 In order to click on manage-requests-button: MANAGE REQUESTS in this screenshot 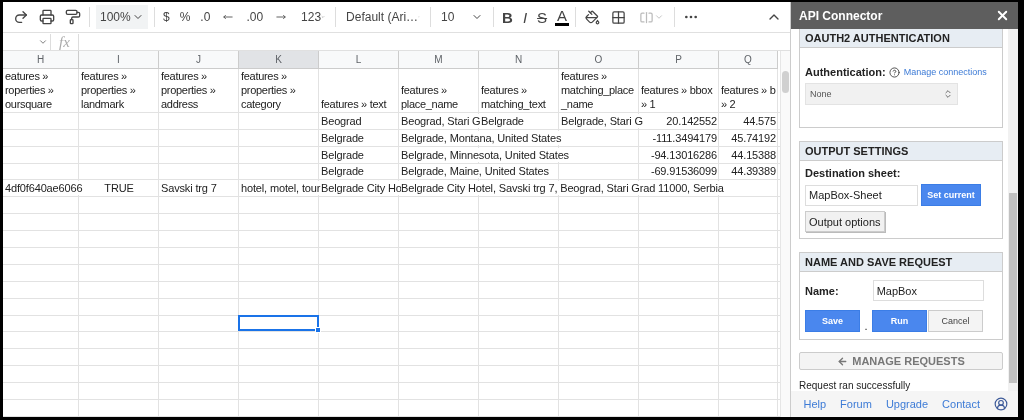, I will do `click(901, 361)`.